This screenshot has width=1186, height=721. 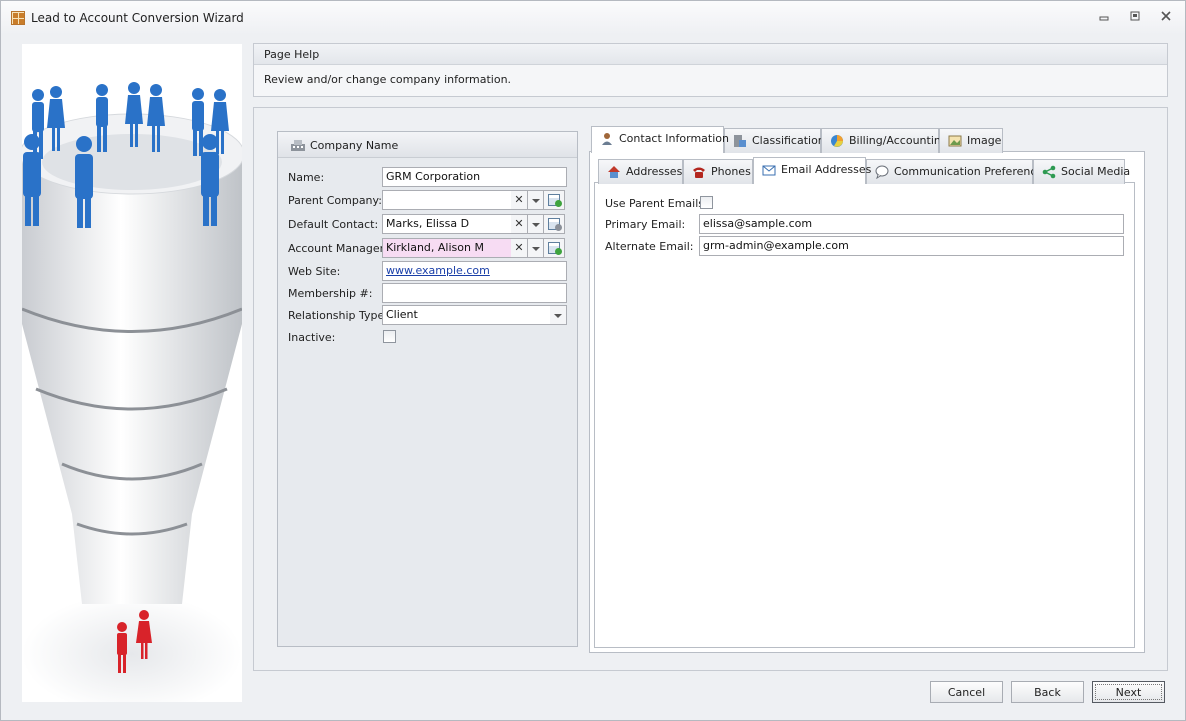 What do you see at coordinates (536, 224) in the screenshot?
I see `contact-dropdown-button` at bounding box center [536, 224].